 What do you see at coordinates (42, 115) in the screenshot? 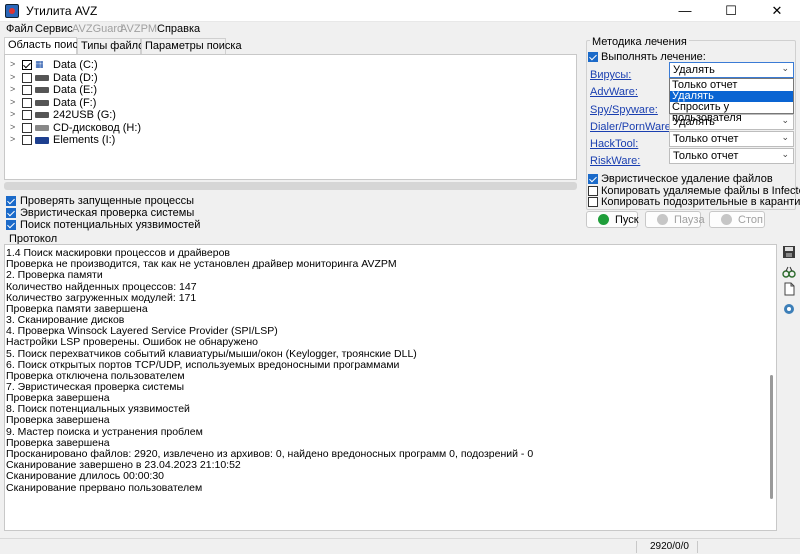
I see `usb-drive-icon` at bounding box center [42, 115].